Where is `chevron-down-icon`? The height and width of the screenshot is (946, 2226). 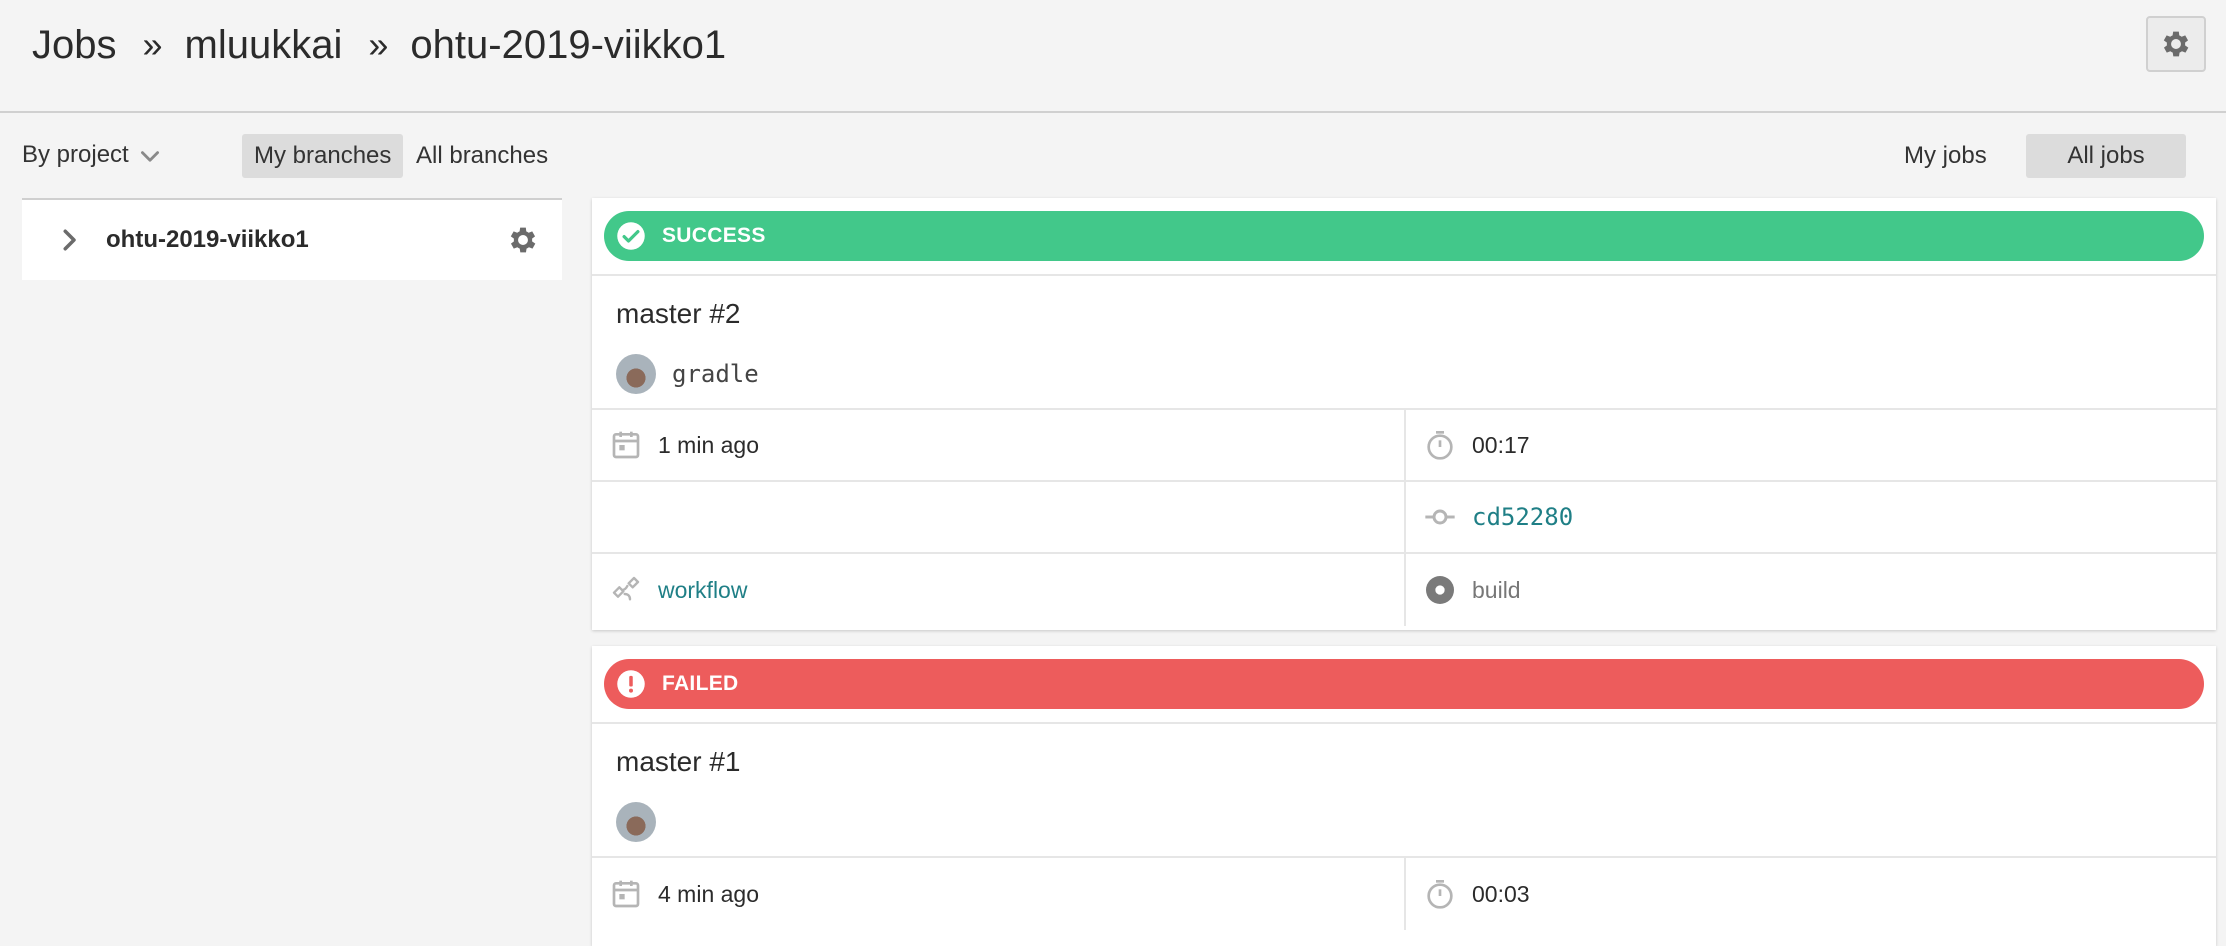 chevron-down-icon is located at coordinates (149, 156).